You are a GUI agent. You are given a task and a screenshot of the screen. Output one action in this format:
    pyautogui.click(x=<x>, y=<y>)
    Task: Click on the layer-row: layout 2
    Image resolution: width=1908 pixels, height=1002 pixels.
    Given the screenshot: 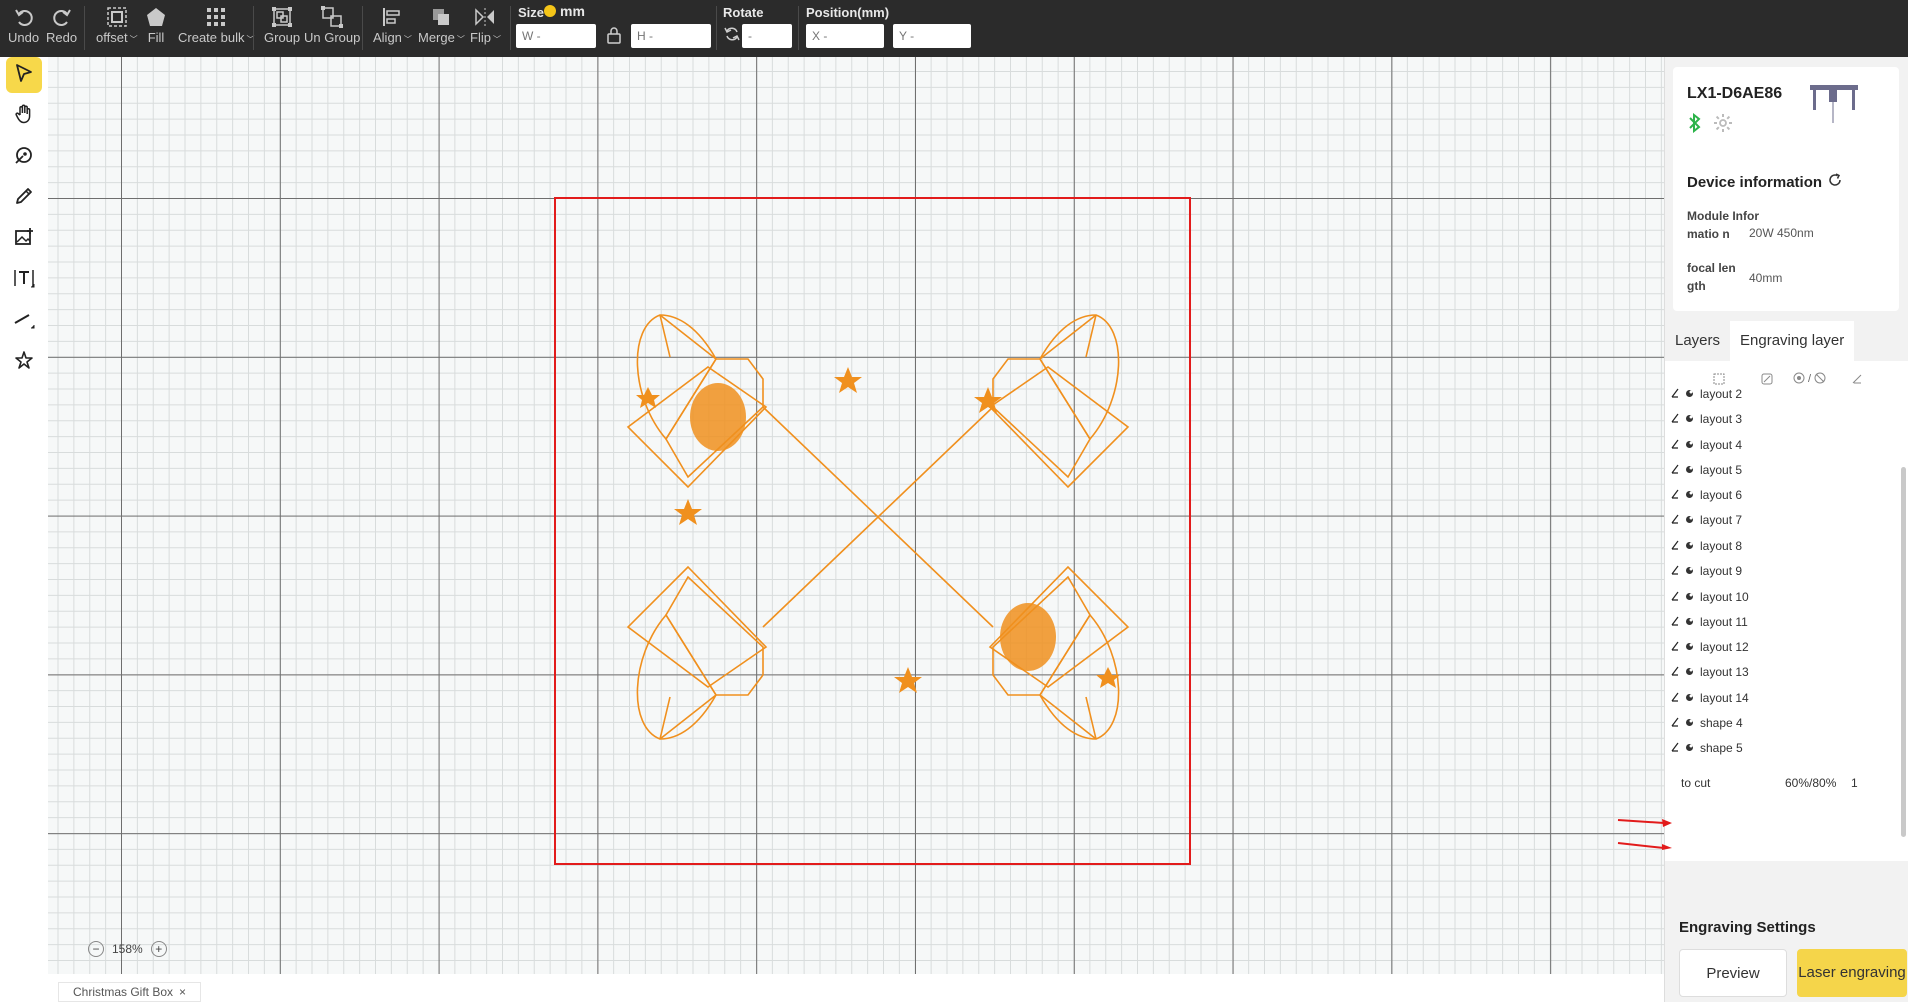 What is the action you would take?
    pyautogui.click(x=1706, y=394)
    